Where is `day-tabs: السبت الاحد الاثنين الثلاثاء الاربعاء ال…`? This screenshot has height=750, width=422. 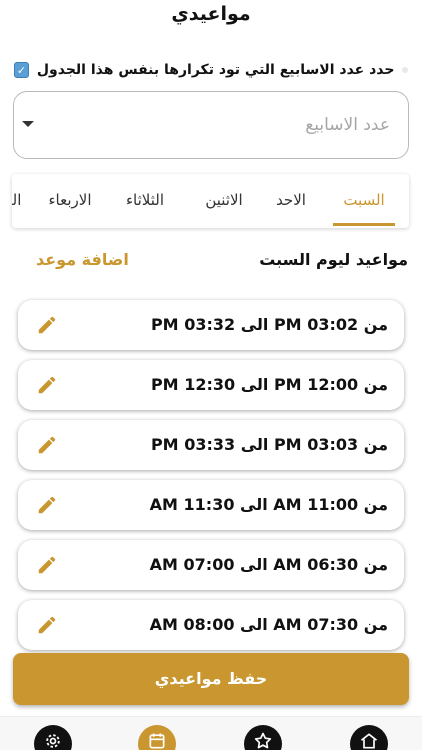 day-tabs: السبت الاحد الاثنين الثلاثاء الاربعاء ال… is located at coordinates (210, 201).